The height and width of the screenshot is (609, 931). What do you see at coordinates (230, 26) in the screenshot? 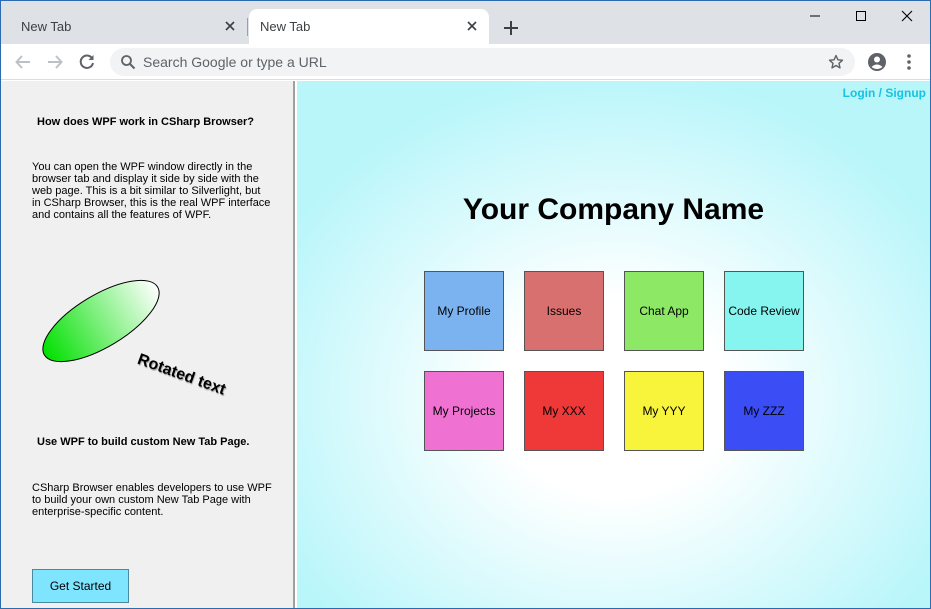
I see `close-tab-1-icon` at bounding box center [230, 26].